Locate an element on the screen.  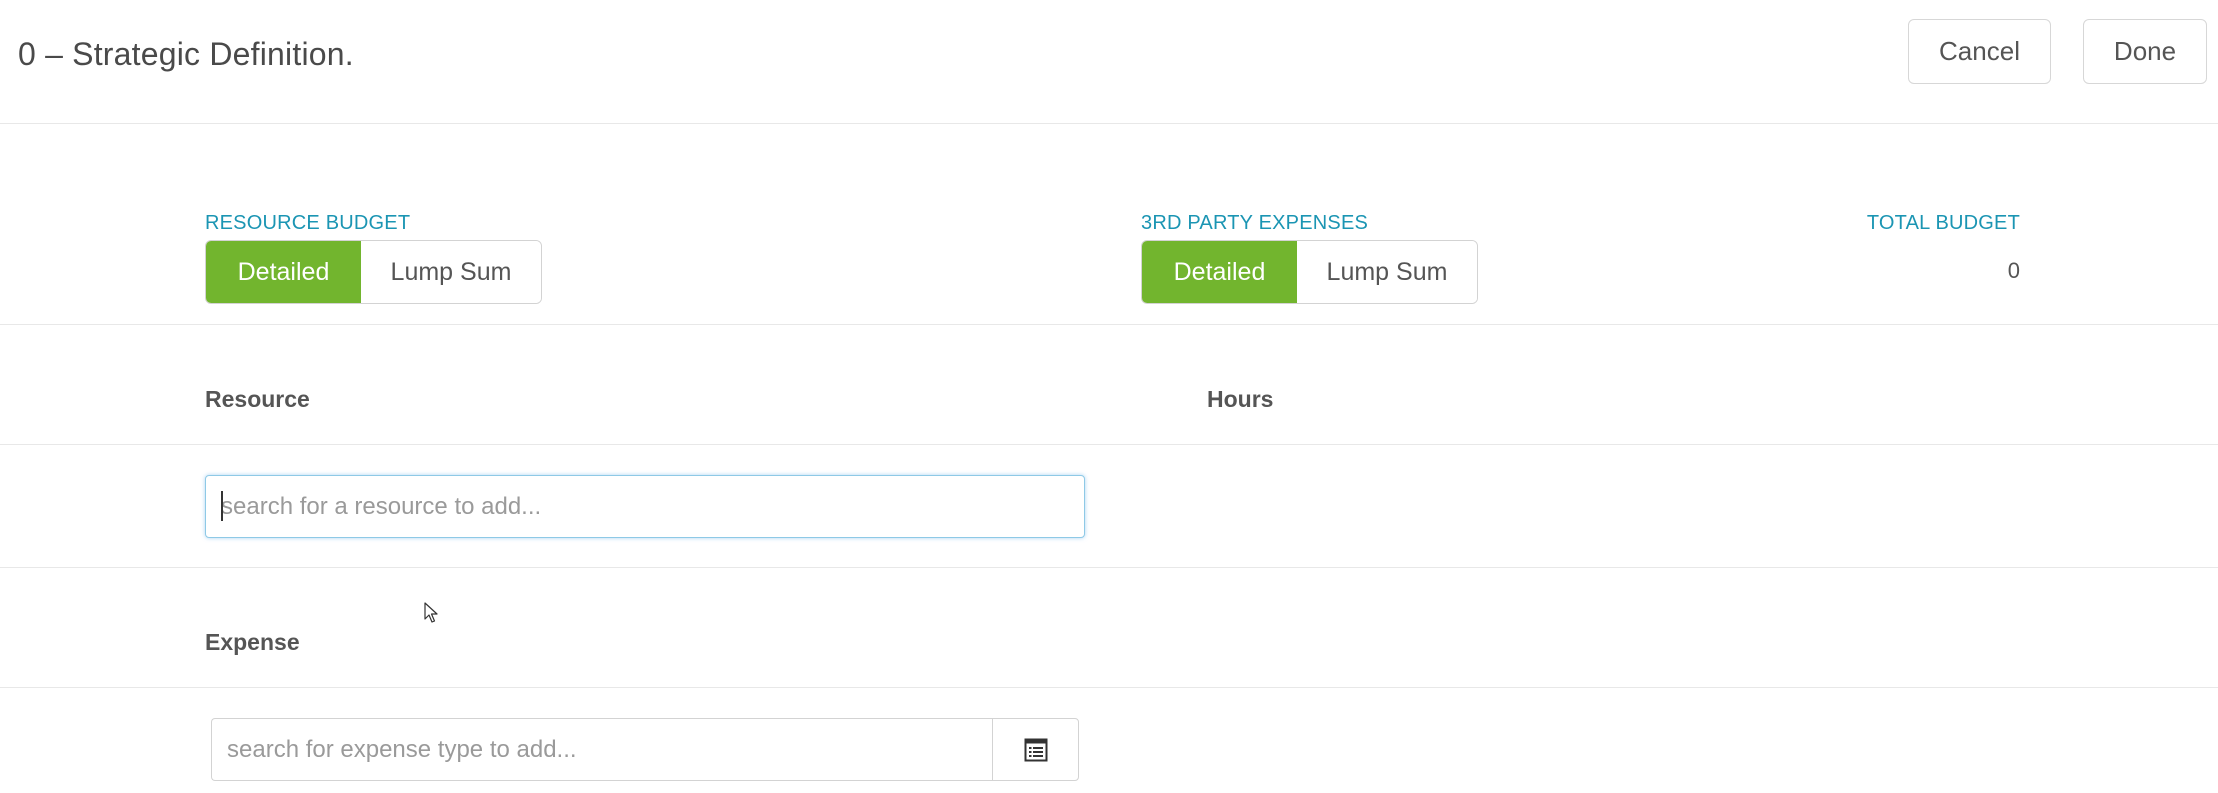
budget-divider is located at coordinates (1109, 324).